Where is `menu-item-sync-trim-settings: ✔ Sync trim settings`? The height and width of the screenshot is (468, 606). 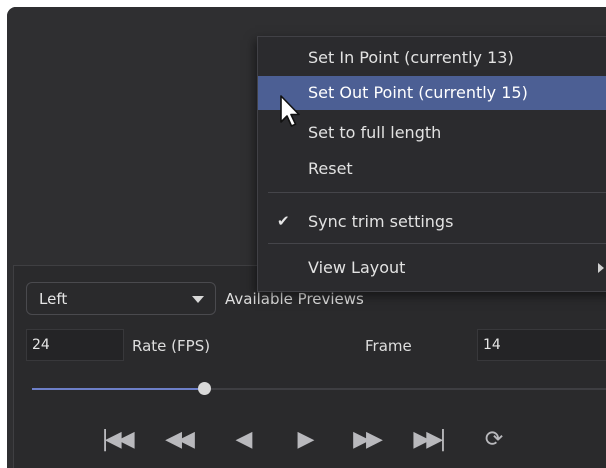 menu-item-sync-trim-settings: ✔ Sync trim settings is located at coordinates (432, 222).